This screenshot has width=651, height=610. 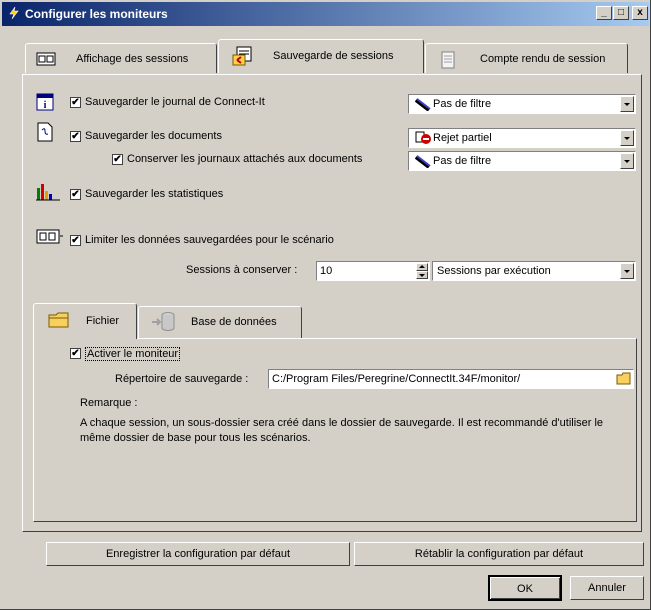 I want to click on documents-checkbox: ✔, so click(x=75, y=136).